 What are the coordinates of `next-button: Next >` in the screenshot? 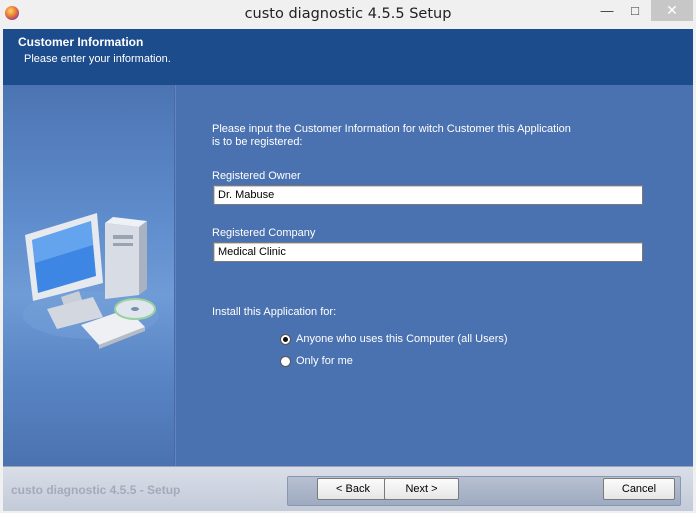 It's located at (421, 489).